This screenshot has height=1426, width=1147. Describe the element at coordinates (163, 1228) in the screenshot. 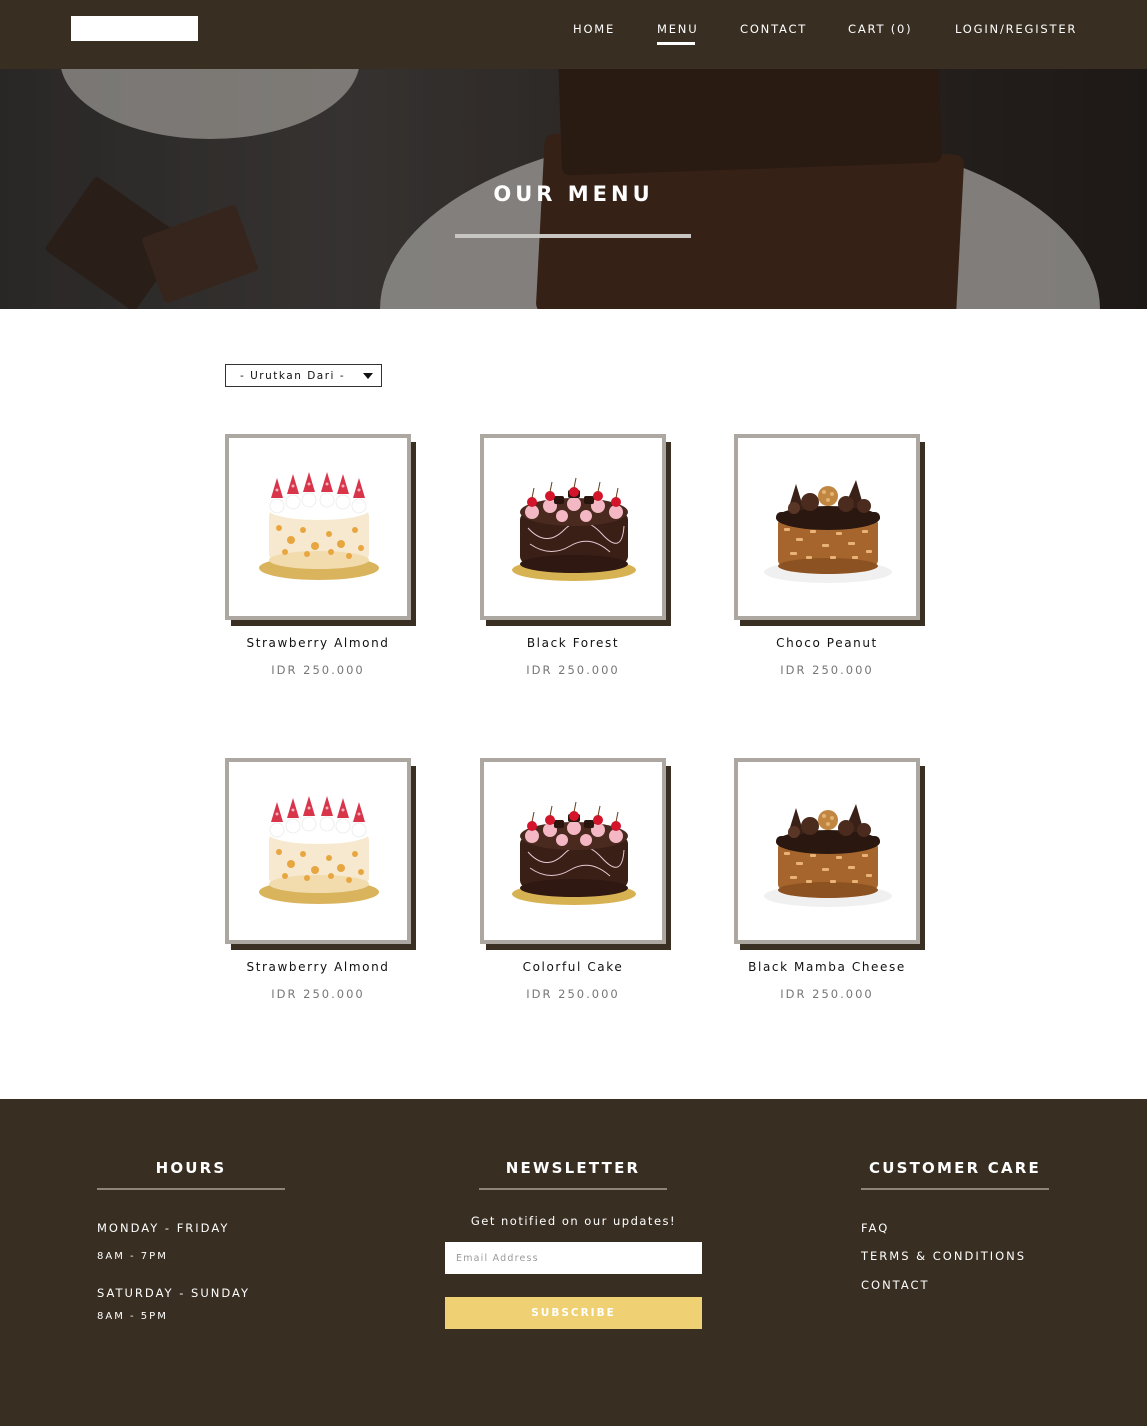

I see `weekday-label: MONDAY - FRIDAY` at that location.